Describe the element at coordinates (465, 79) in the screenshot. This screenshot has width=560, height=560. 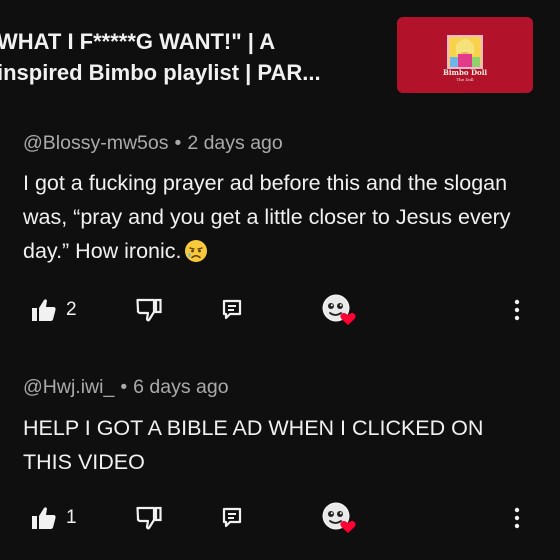
I see `thumbnail-subcaption: The Doll` at that location.